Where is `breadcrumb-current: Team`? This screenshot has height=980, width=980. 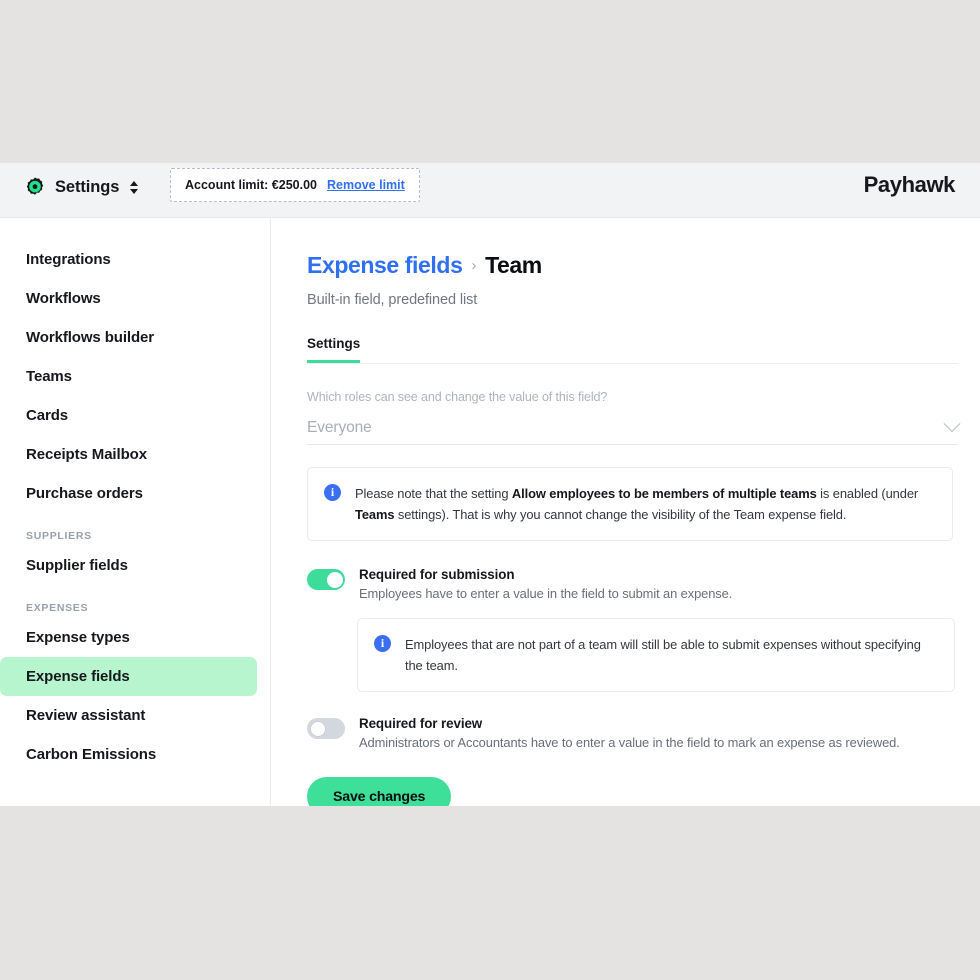 breadcrumb-current: Team is located at coordinates (513, 265).